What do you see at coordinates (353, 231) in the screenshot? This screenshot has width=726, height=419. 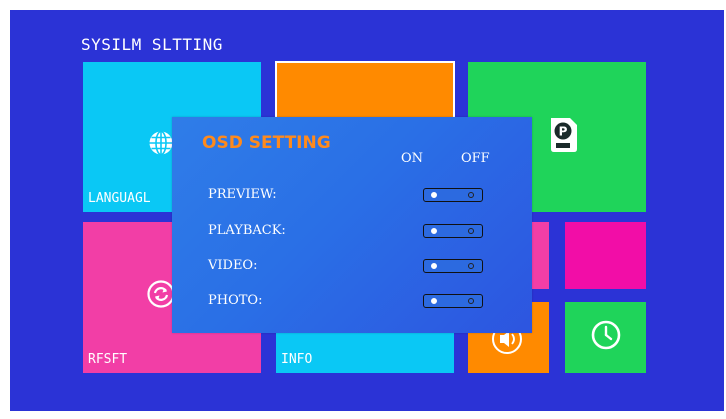 I see `option-row-playback: PLAYBACK:` at bounding box center [353, 231].